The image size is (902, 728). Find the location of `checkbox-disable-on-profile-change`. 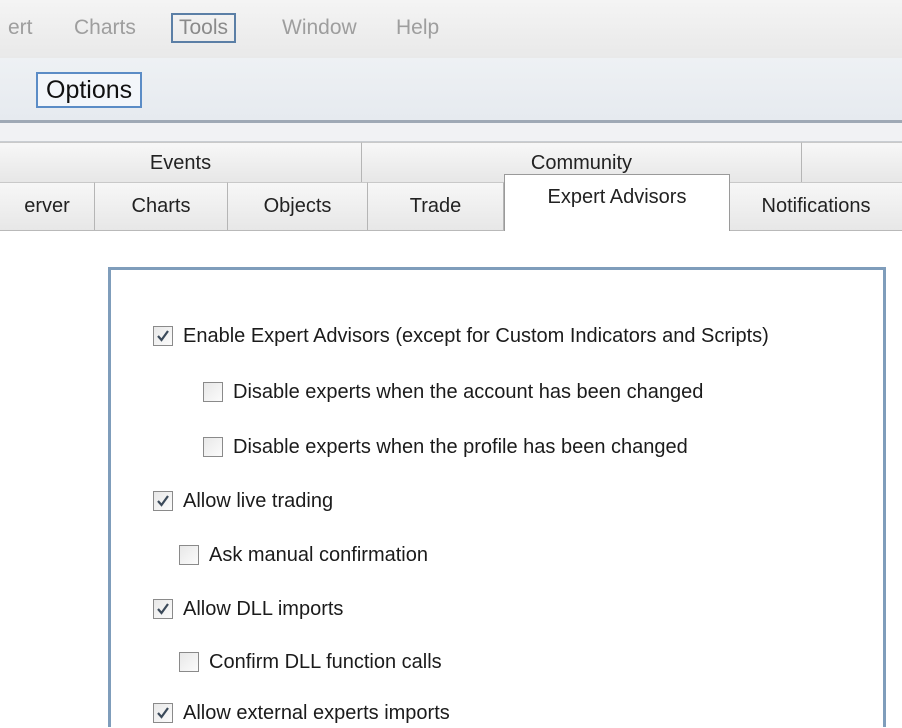

checkbox-disable-on-profile-change is located at coordinates (213, 447).